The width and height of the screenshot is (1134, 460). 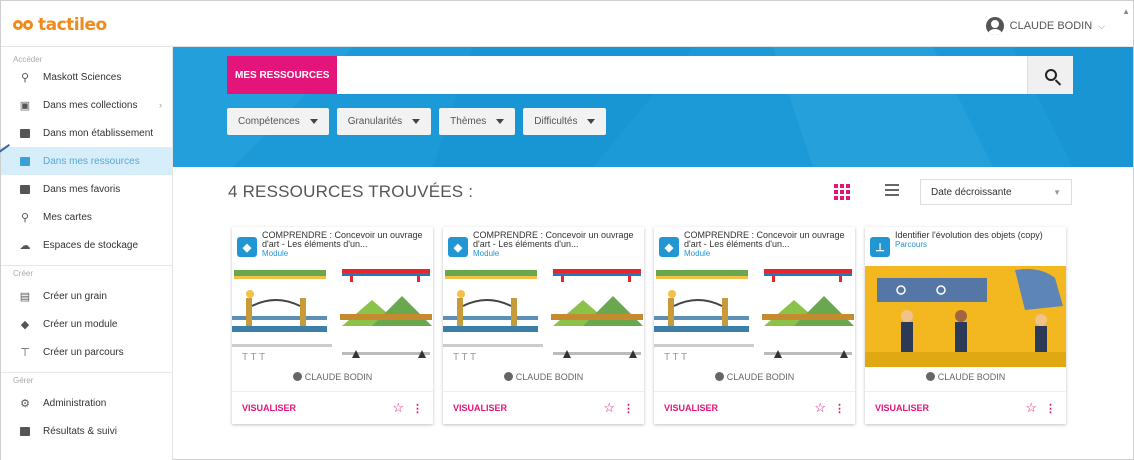 I want to click on user-name: CLAUDE BODIN, so click(x=1051, y=26).